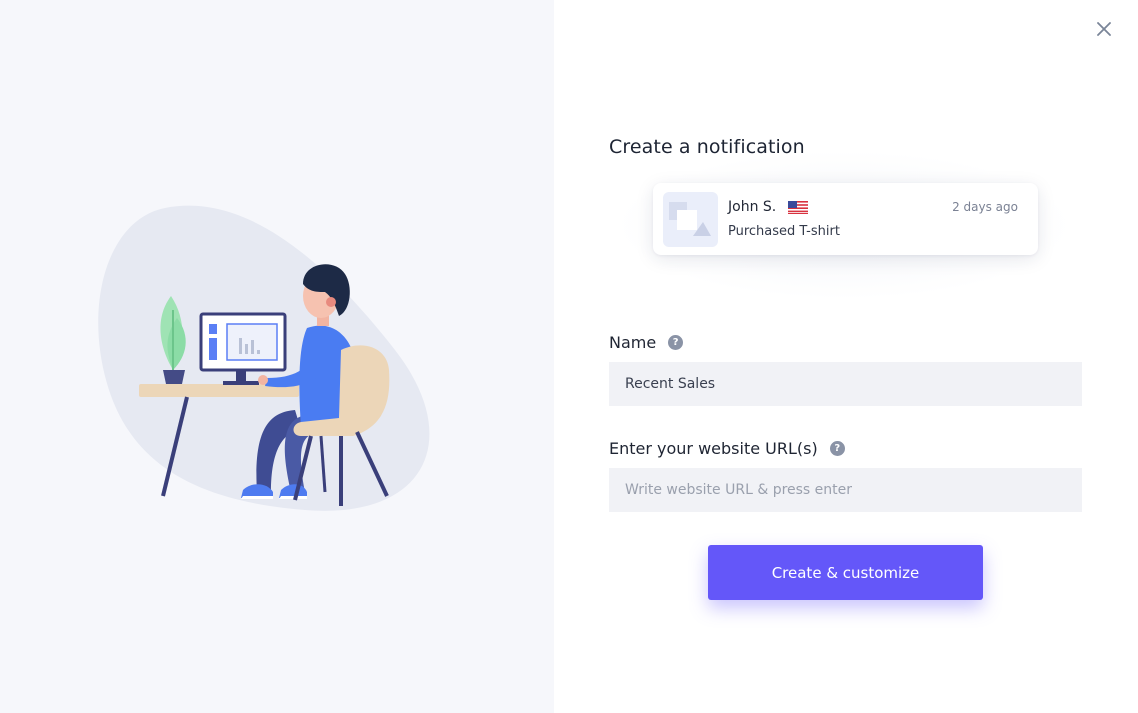  What do you see at coordinates (845, 490) in the screenshot?
I see `website-url-input` at bounding box center [845, 490].